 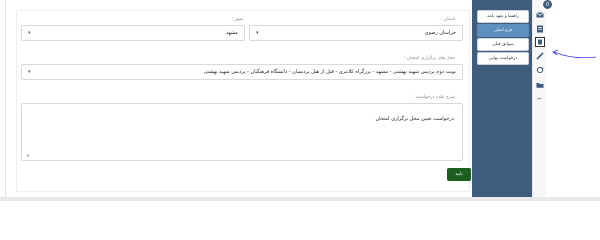 I want to click on bottom-bar, so click(x=300, y=199).